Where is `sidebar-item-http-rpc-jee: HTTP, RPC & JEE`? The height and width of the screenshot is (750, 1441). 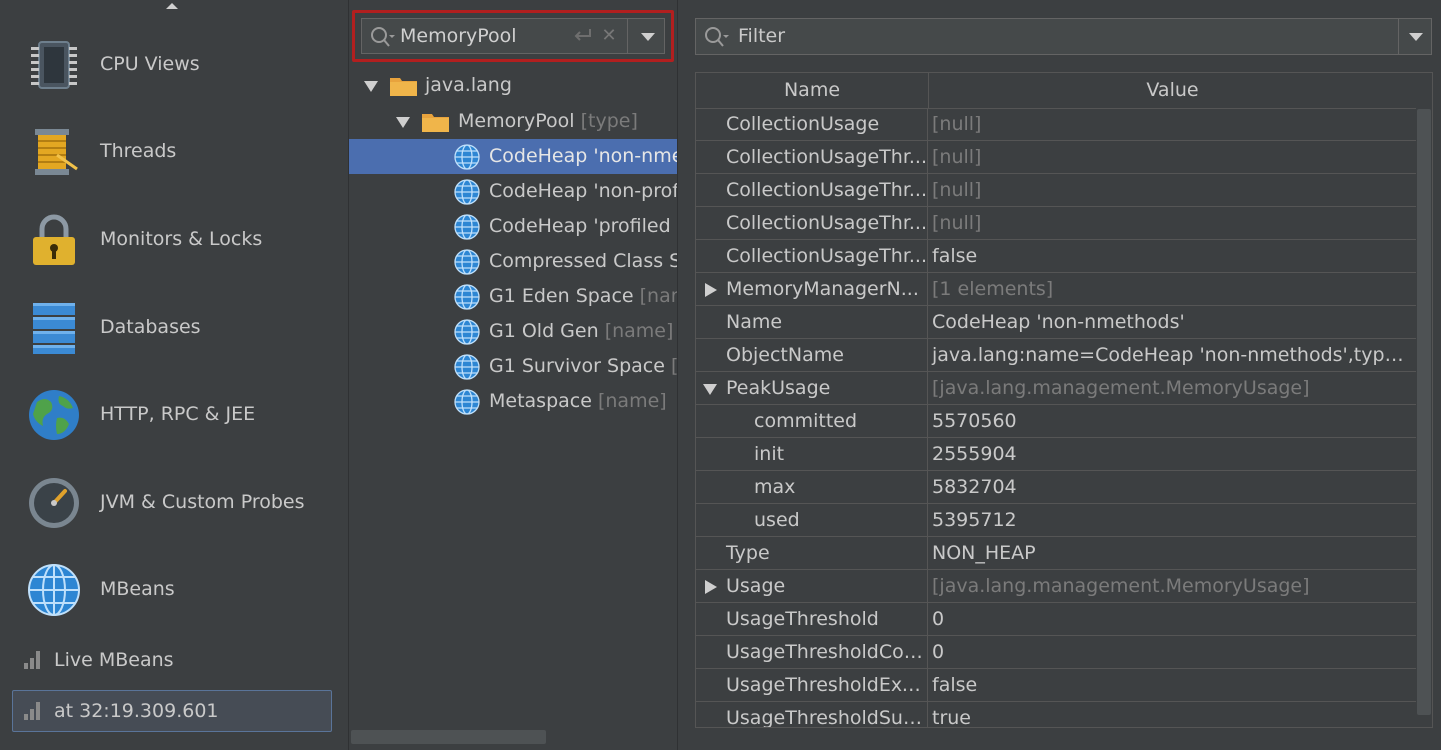 sidebar-item-http-rpc-jee: HTTP, RPC & JEE is located at coordinates (174, 414).